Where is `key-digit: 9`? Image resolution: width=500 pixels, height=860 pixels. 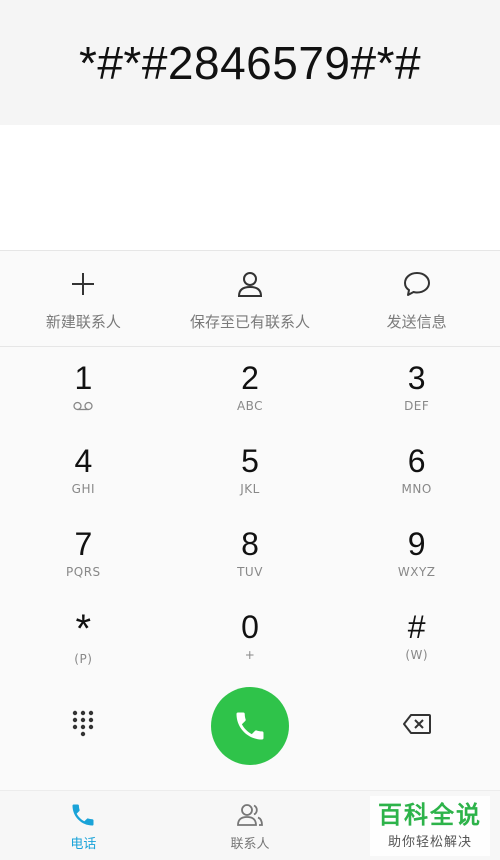
key-digit: 9 is located at coordinates (416, 544).